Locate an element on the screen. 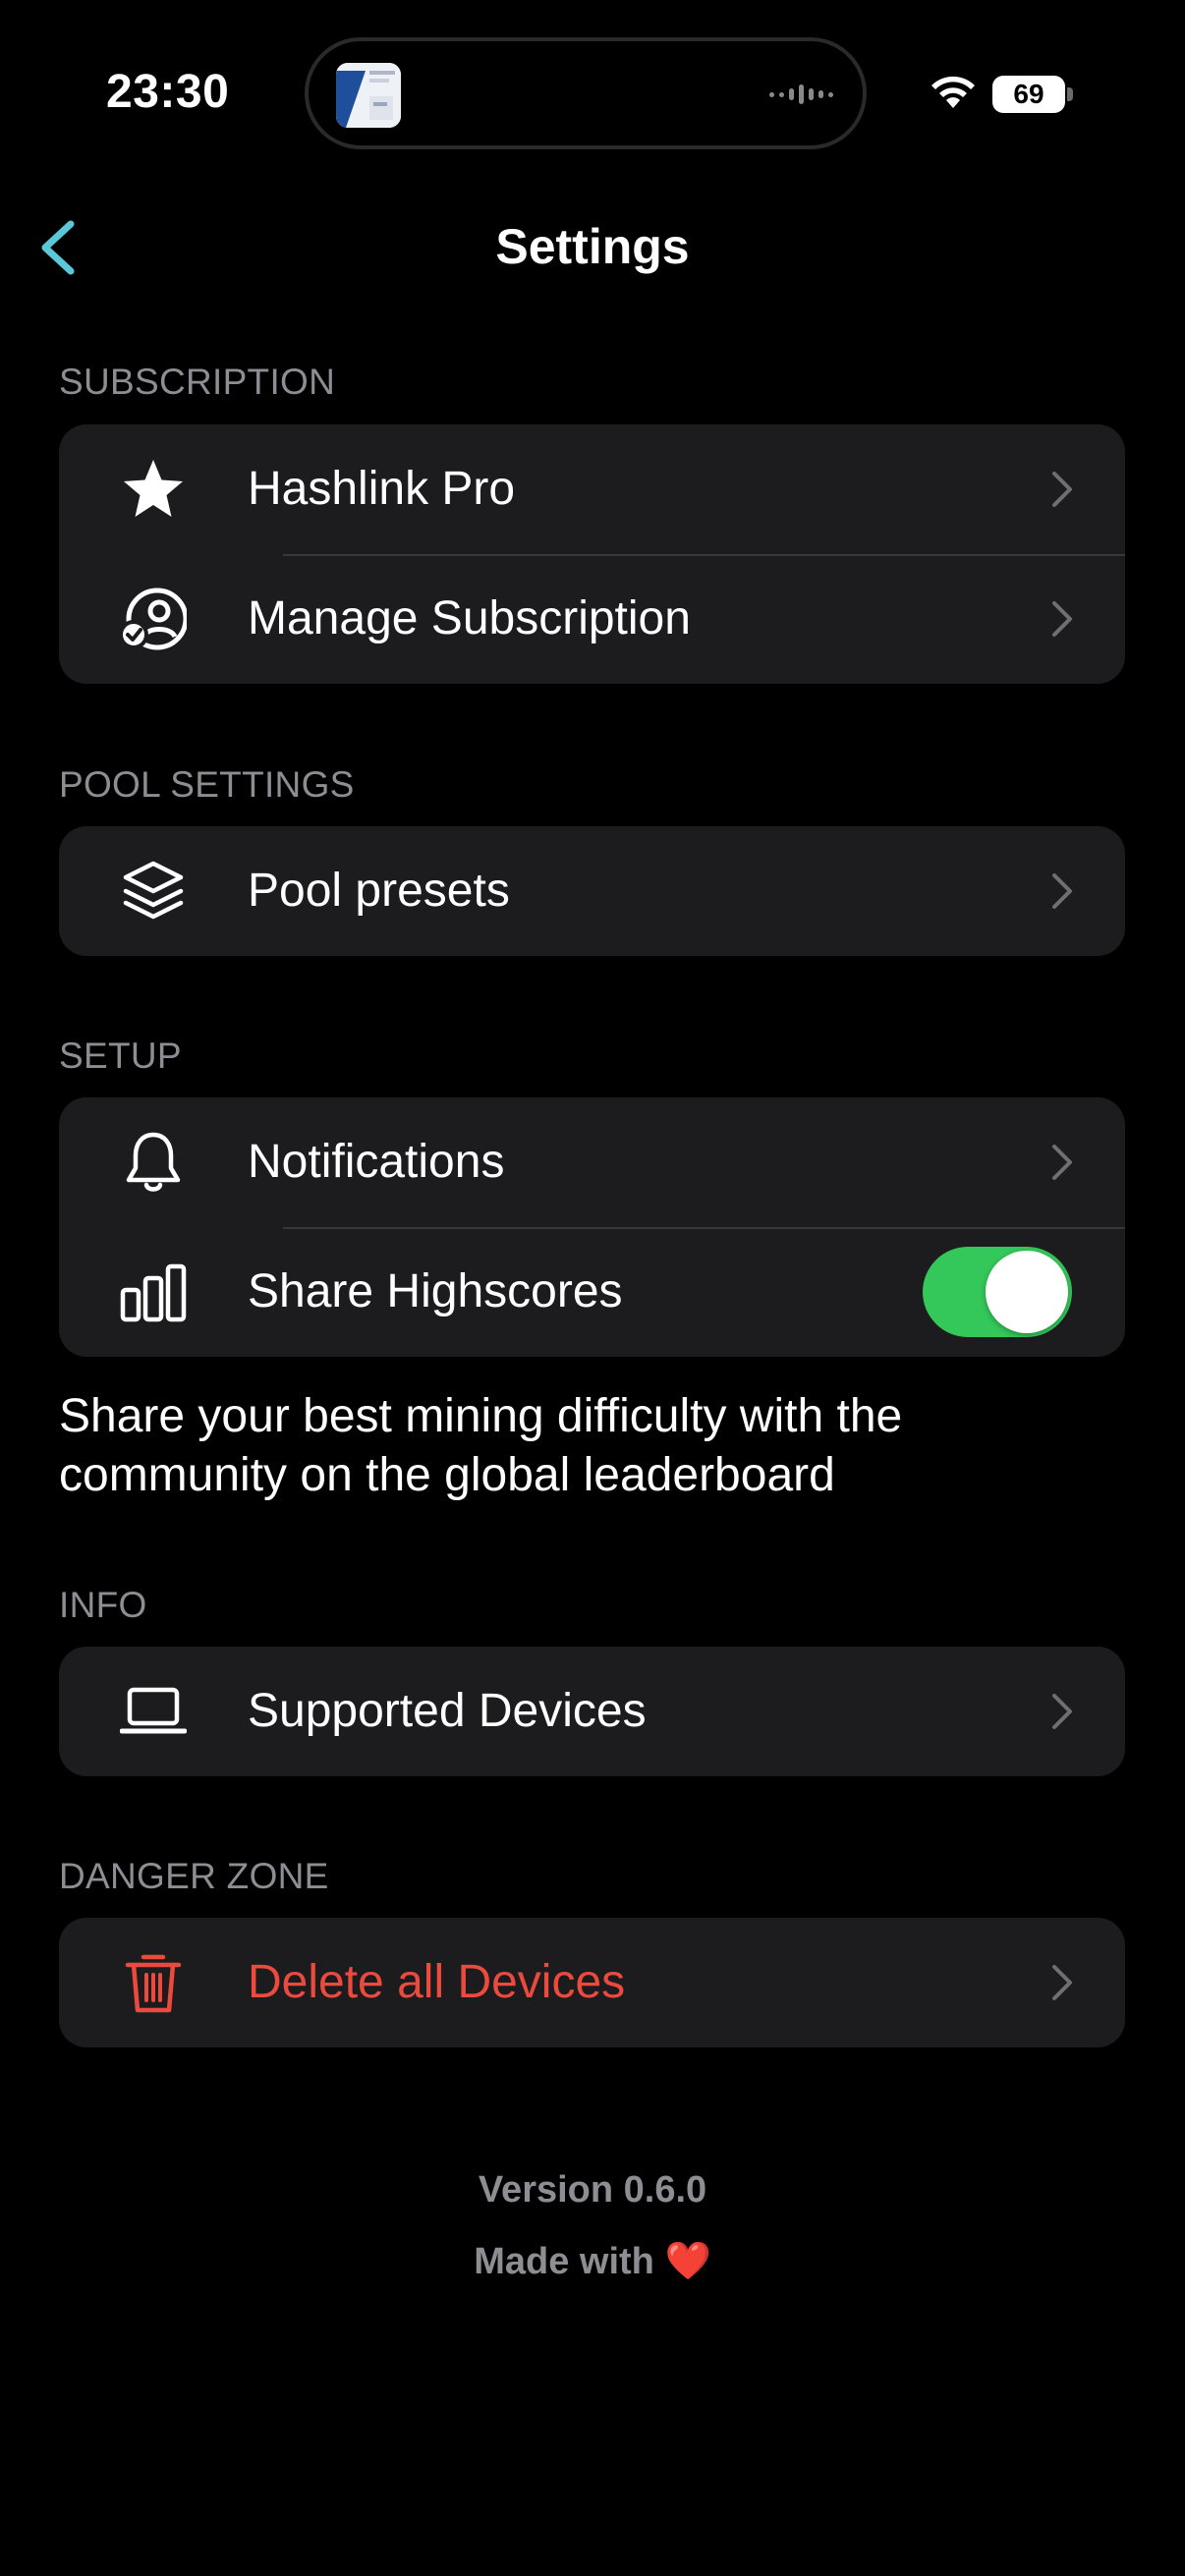 This screenshot has width=1185, height=2576. dynamic-island is located at coordinates (586, 93).